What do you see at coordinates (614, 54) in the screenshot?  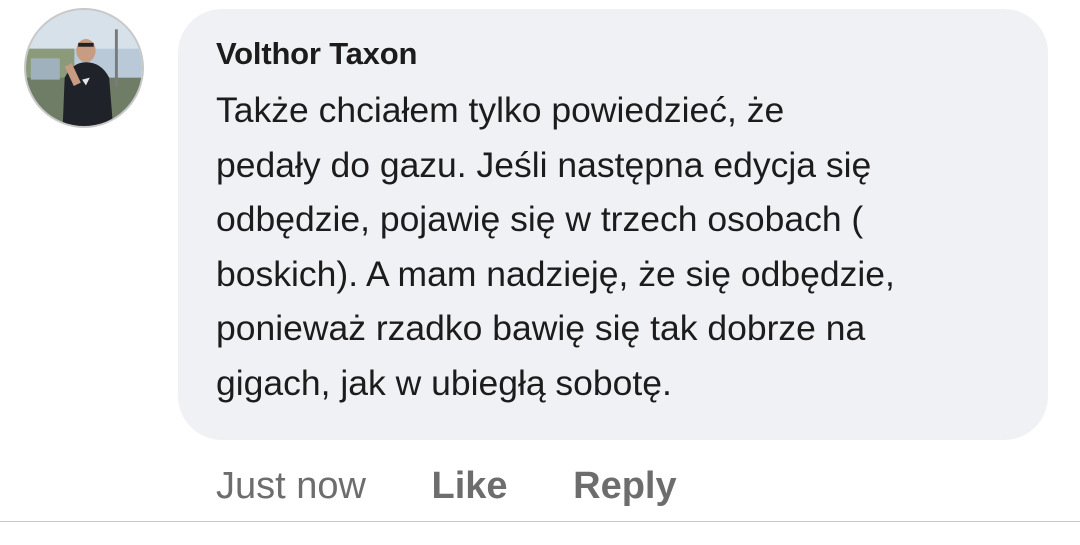 I see `comment-author: Volthor Taxon` at bounding box center [614, 54].